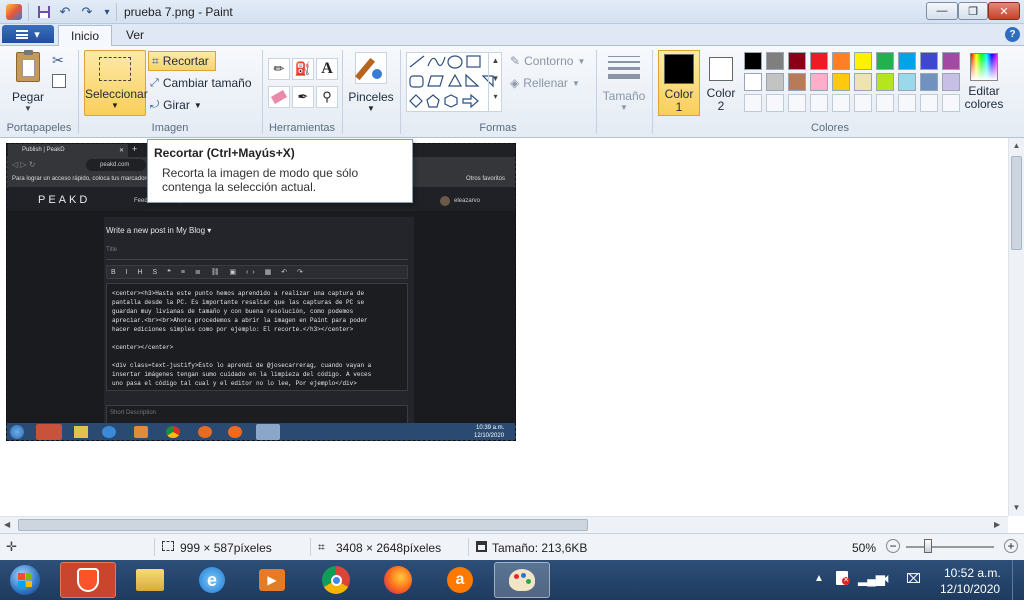 The image size is (1024, 600). What do you see at coordinates (182, 61) in the screenshot?
I see `crop-button: ⌗ Recortar` at bounding box center [182, 61].